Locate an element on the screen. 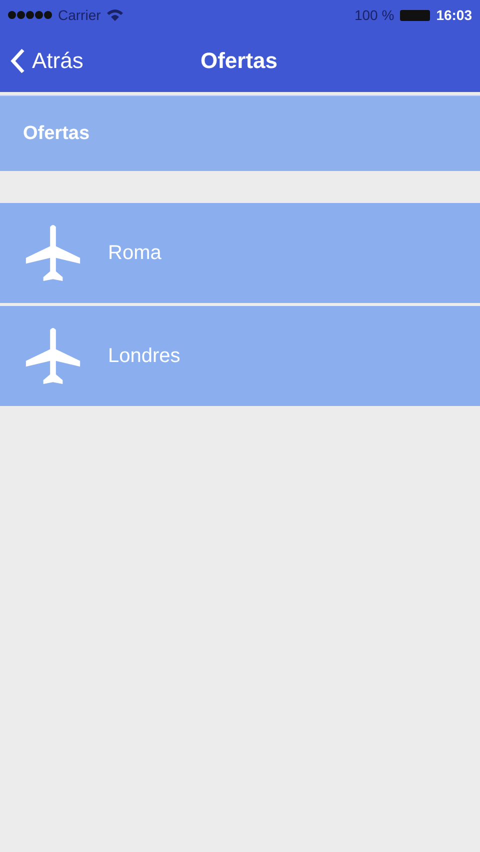 The image size is (480, 852). offer-item: Roma is located at coordinates (240, 253).